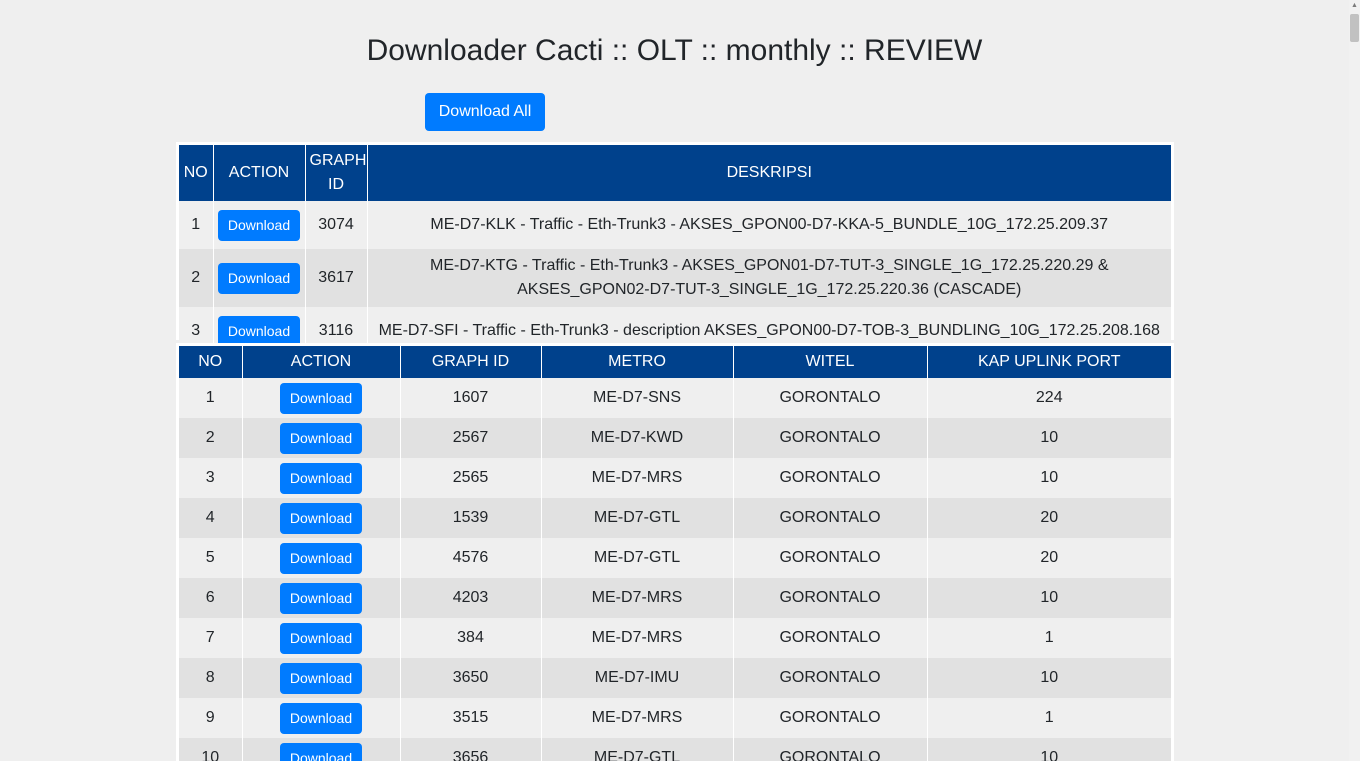  Describe the element at coordinates (471, 478) in the screenshot. I see `cell-graph-id: 2565` at that location.